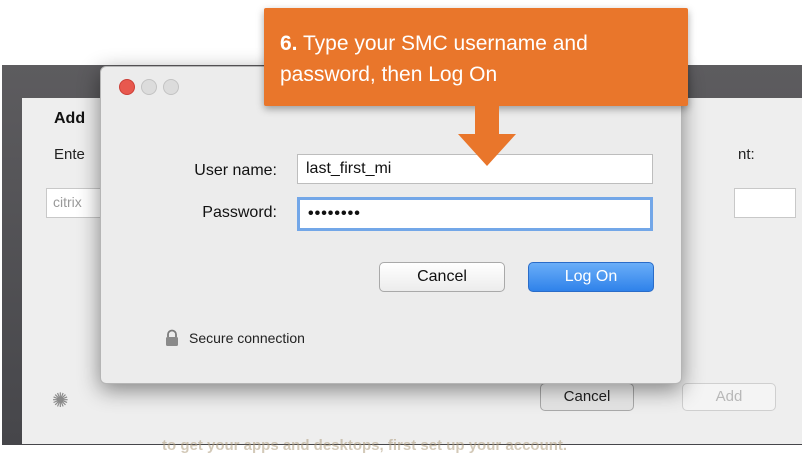 The height and width of the screenshot is (459, 804). Describe the element at coordinates (746, 154) in the screenshot. I see `enter-instruction-text-end: nt:` at that location.